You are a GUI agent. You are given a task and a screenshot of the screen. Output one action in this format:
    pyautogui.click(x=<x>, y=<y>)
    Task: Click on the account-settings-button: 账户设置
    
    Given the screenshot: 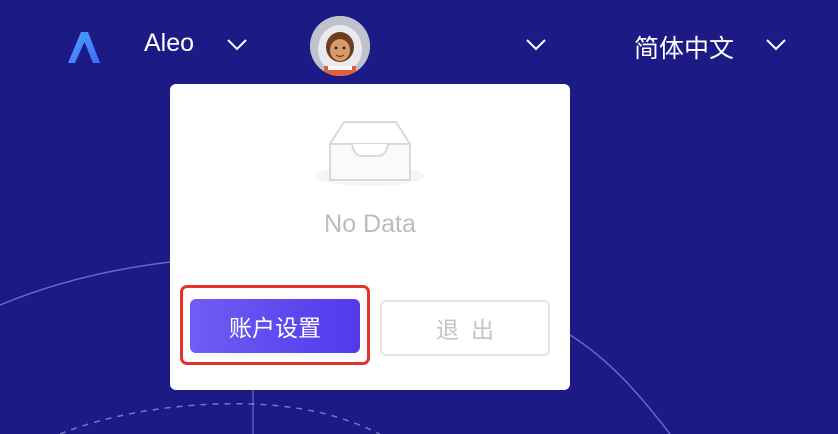 What is the action you would take?
    pyautogui.click(x=275, y=326)
    